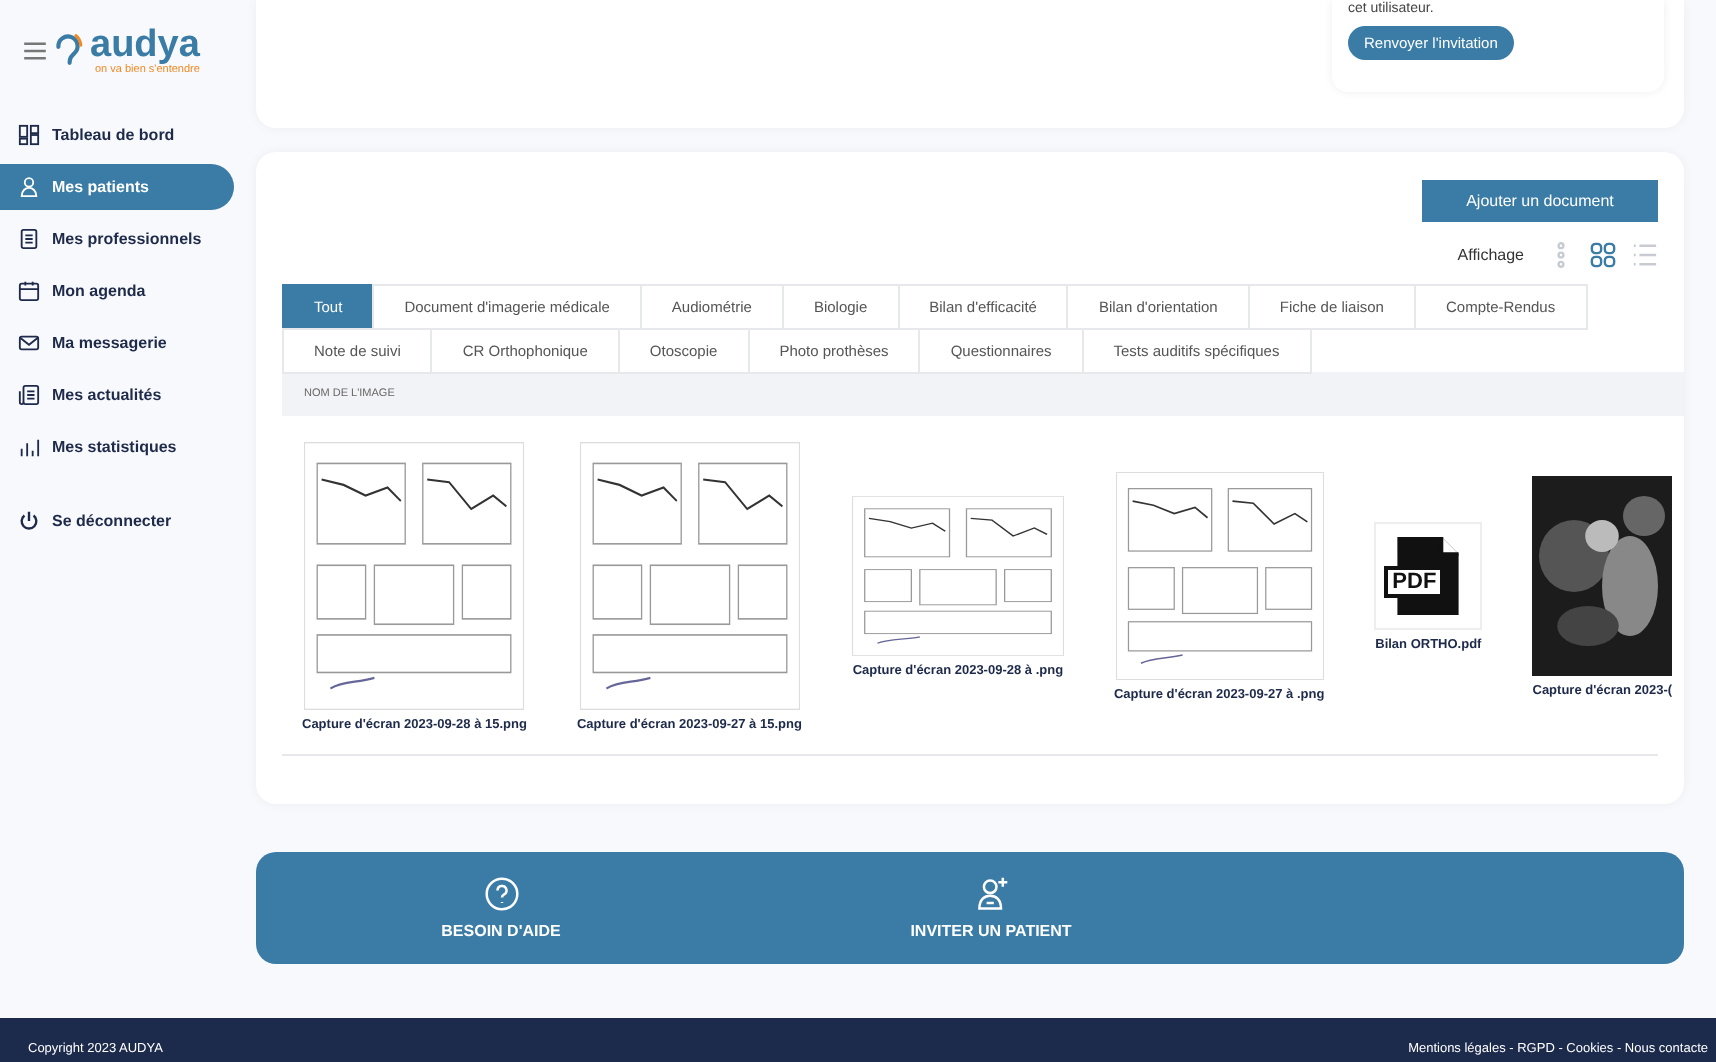 This screenshot has height=1062, width=1716. What do you see at coordinates (1603, 255) in the screenshot?
I see `grid-view-icon` at bounding box center [1603, 255].